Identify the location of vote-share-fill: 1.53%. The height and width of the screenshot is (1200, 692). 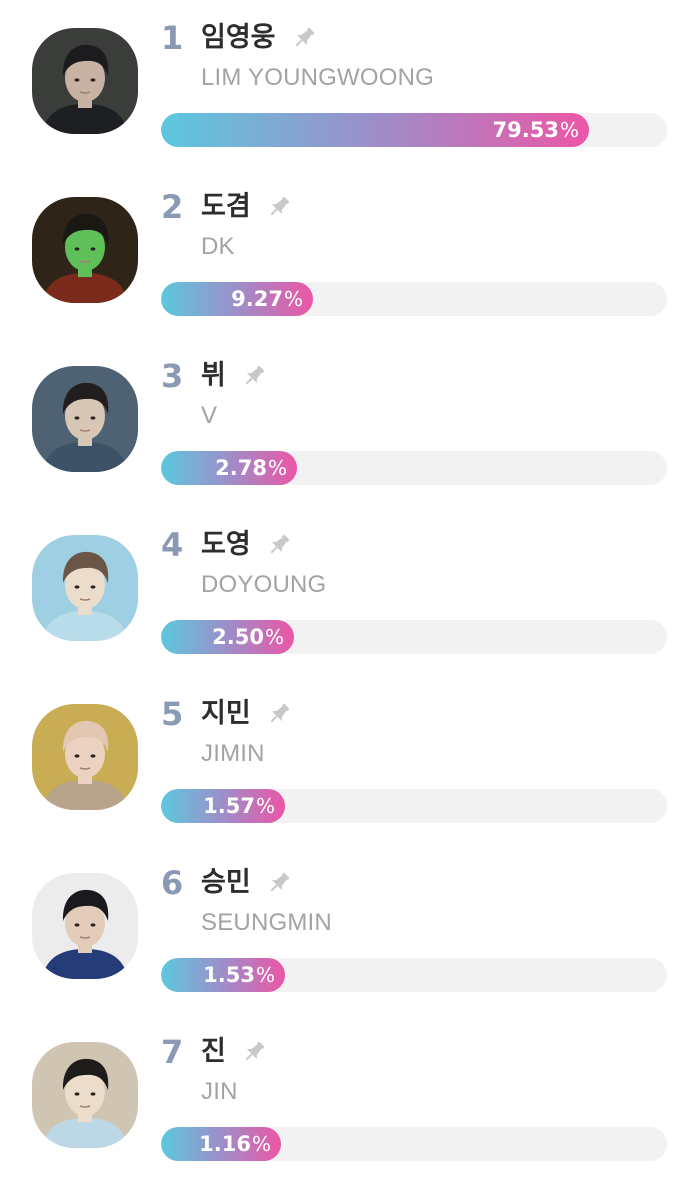
(223, 975).